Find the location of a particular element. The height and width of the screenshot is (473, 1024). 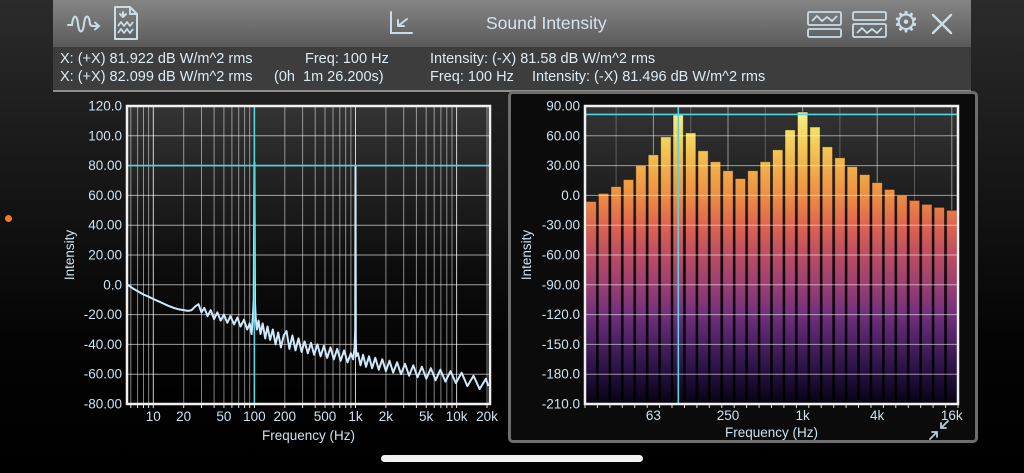

svg-text: -20.00 is located at coordinates (103, 314).